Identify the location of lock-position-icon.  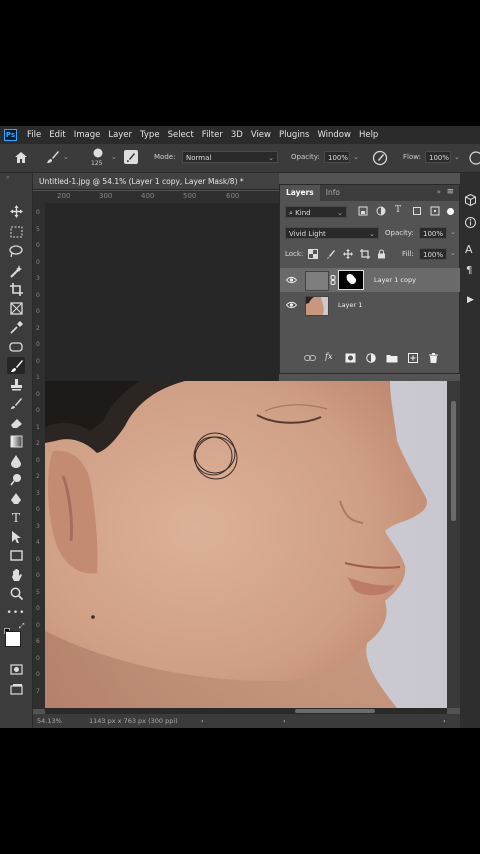
(348, 255).